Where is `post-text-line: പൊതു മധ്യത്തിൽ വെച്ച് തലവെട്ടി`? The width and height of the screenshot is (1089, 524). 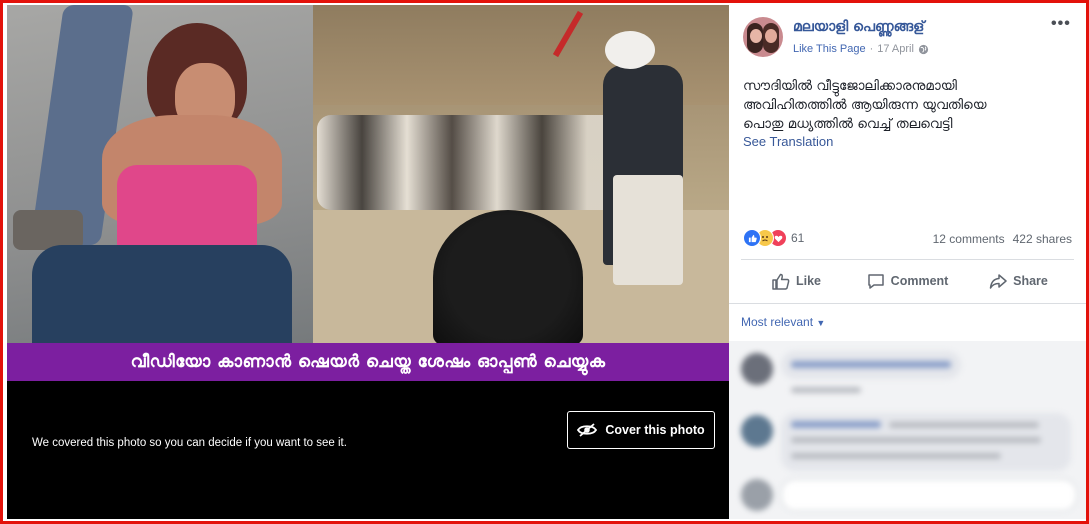 post-text-line: പൊതു മധ്യത്തിൽ വെച്ച് തലവെട്ടി is located at coordinates (848, 124).